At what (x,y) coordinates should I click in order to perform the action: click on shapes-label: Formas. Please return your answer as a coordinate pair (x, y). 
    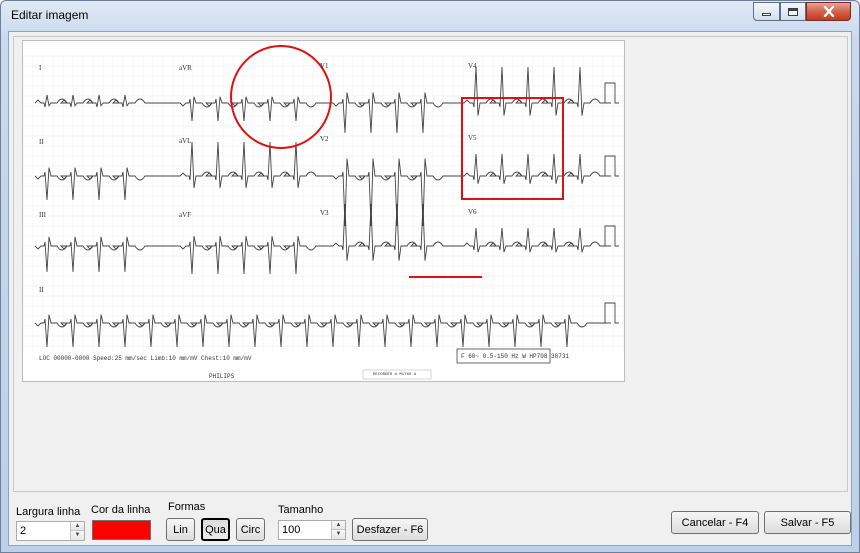
    Looking at the image, I should click on (187, 507).